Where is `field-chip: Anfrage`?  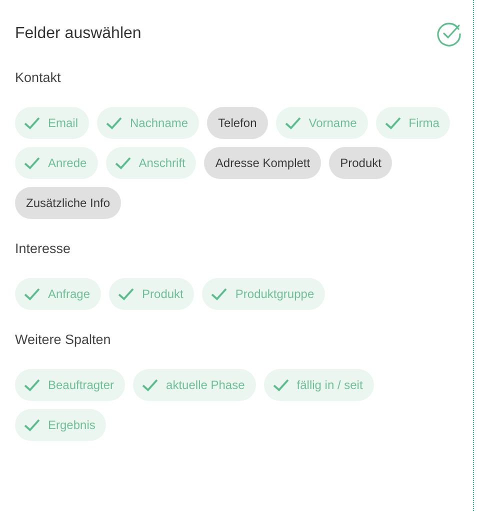 field-chip: Anfrage is located at coordinates (58, 294).